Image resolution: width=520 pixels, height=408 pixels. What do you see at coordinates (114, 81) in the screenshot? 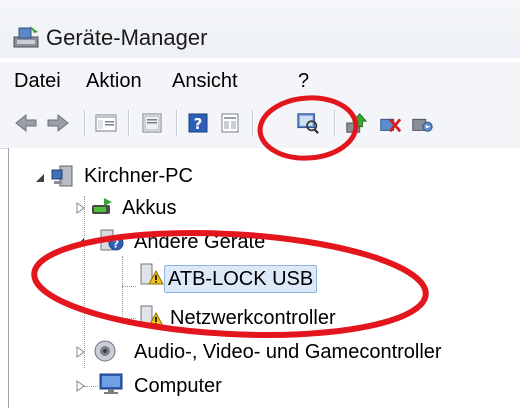
I see `menu-aktion: Aktion` at bounding box center [114, 81].